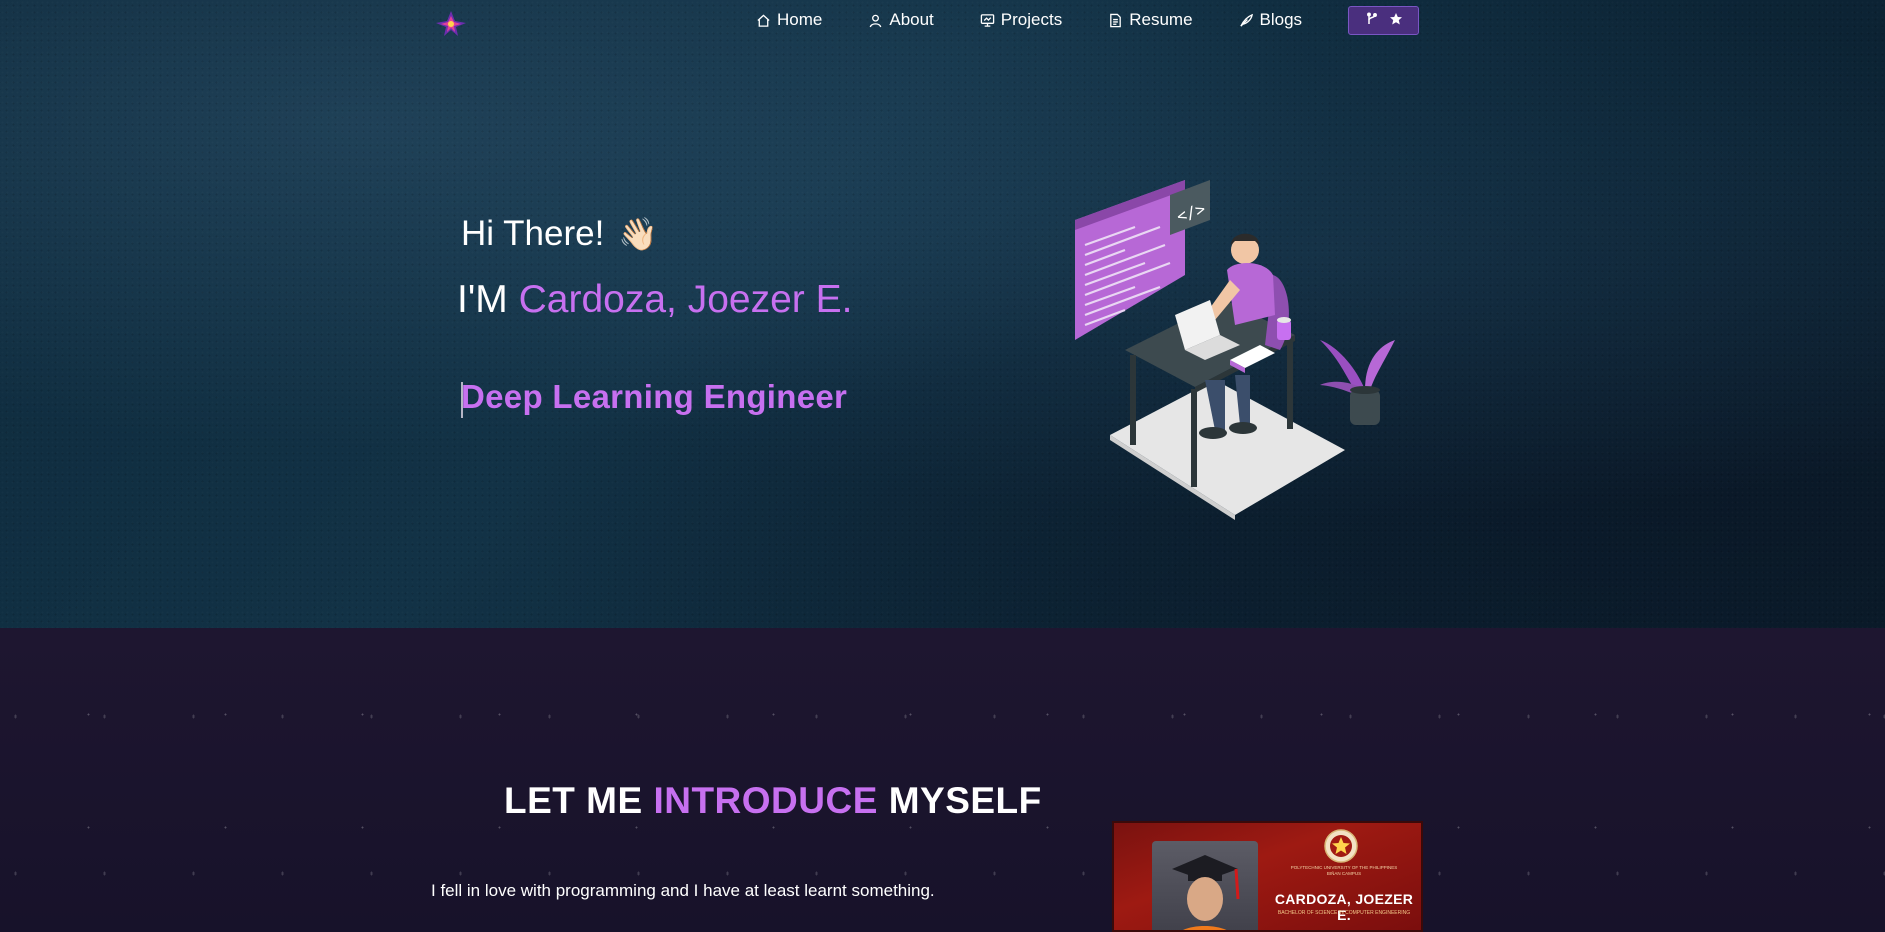 This screenshot has width=1885, height=932. Describe the element at coordinates (654, 396) in the screenshot. I see `hero-role: Deep Learning Engineer` at that location.